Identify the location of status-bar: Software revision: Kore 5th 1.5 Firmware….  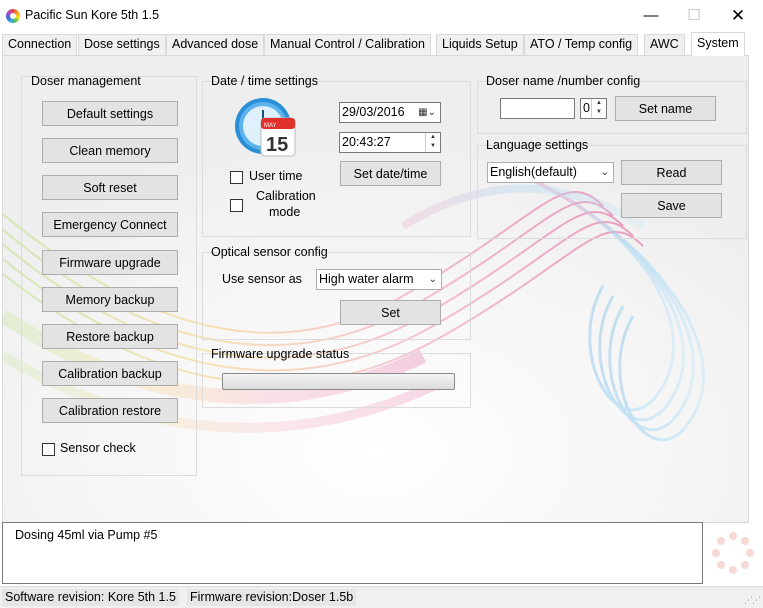
(381, 597).